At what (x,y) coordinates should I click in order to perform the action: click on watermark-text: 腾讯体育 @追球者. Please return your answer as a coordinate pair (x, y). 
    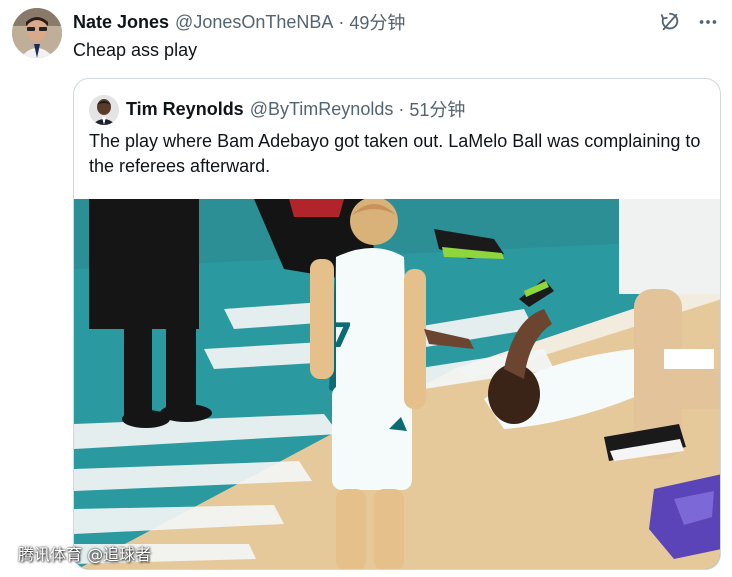
    Looking at the image, I should click on (85, 554).